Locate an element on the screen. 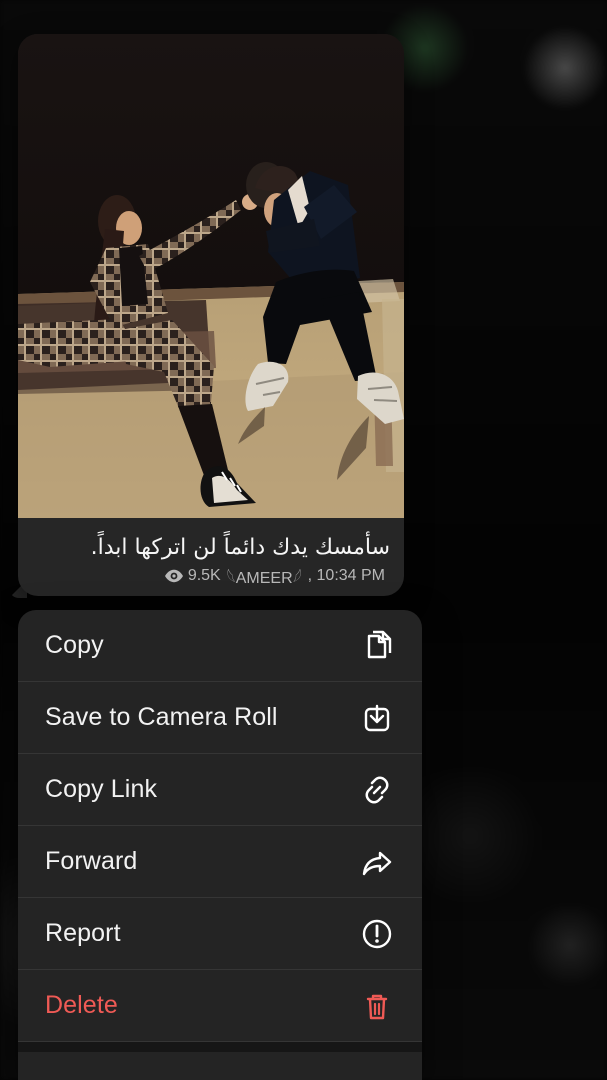  view-count-text: 9.5K is located at coordinates (204, 575).